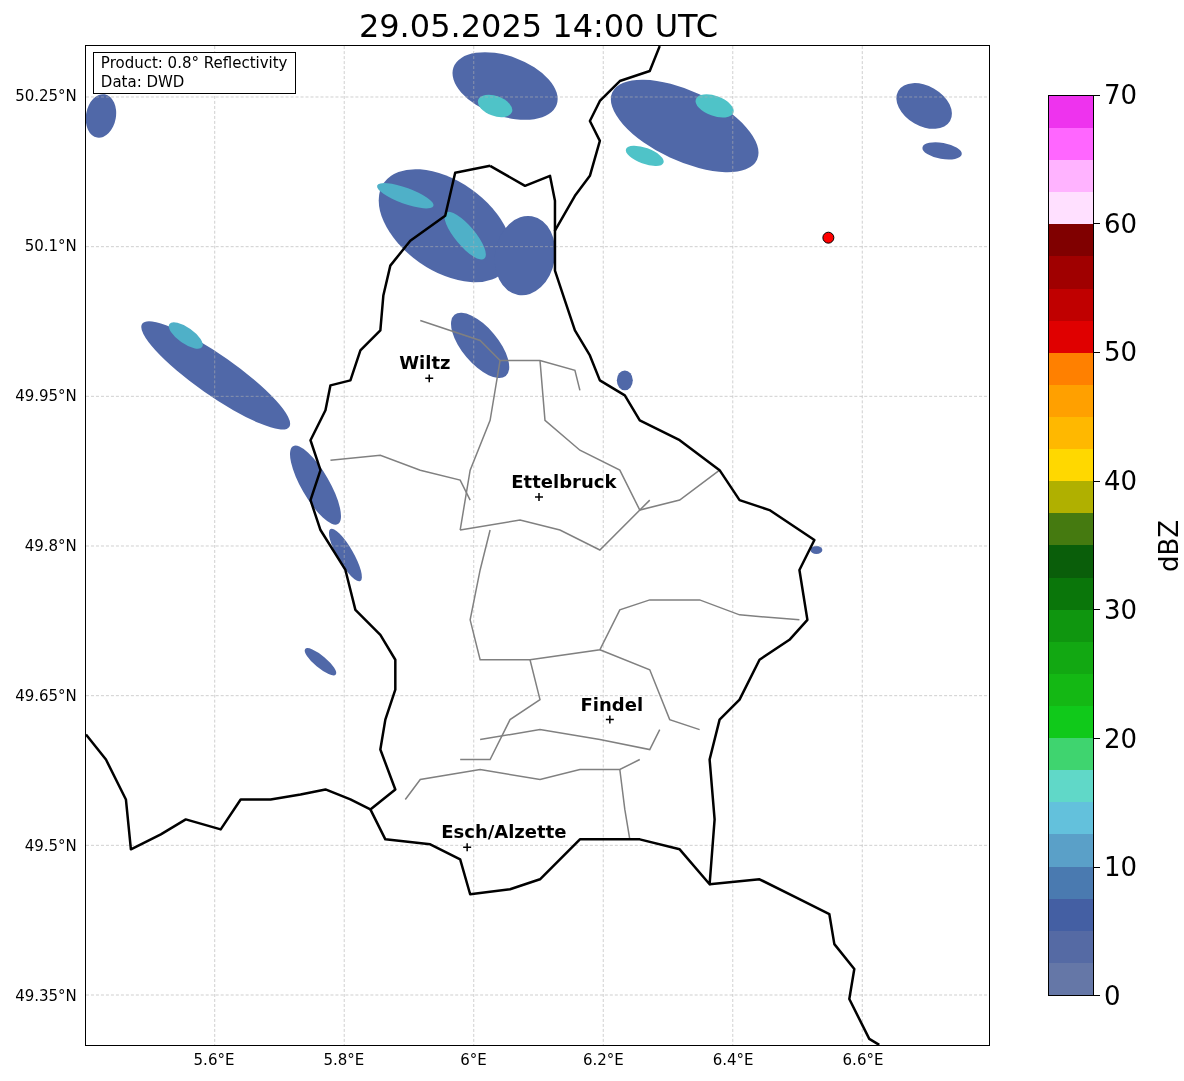 Image resolution: width=1184 pixels, height=1081 pixels. What do you see at coordinates (425, 363) in the screenshot?
I see `city-label: Wiltz` at bounding box center [425, 363].